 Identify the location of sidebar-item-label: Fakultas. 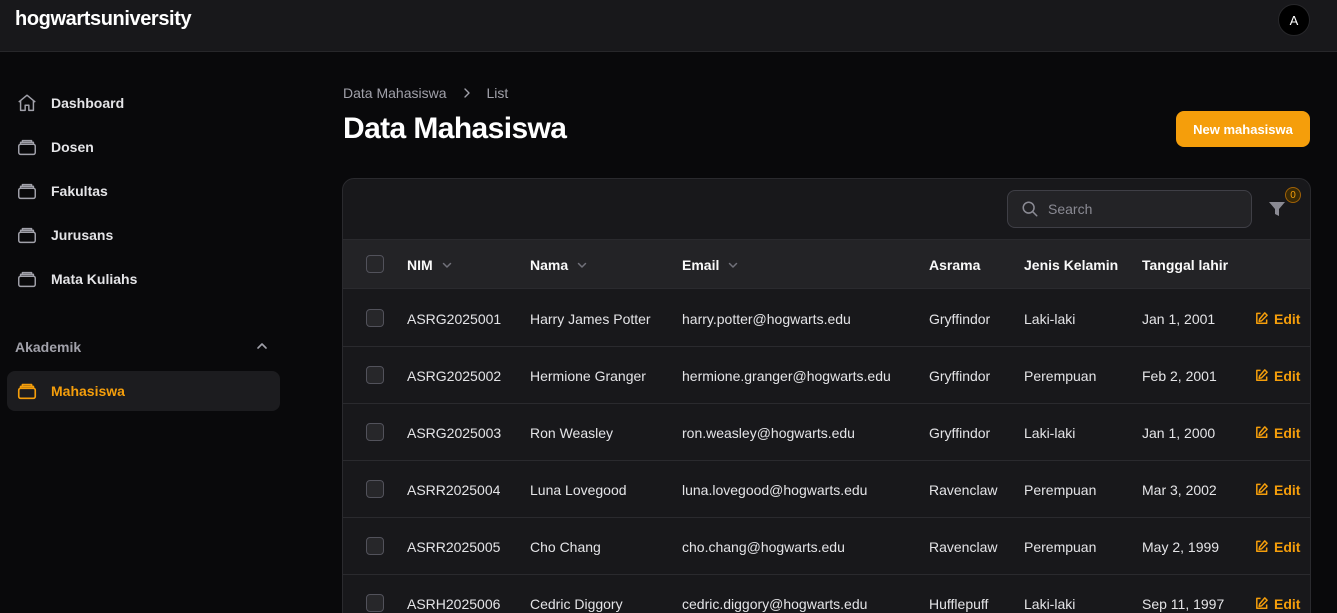
(79, 191).